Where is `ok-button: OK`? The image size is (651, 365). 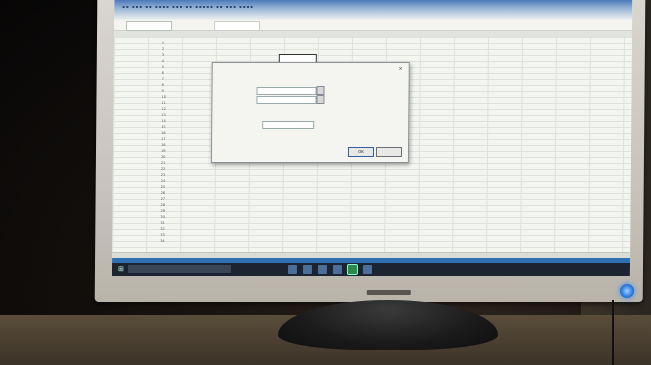
ok-button: OK is located at coordinates (361, 152).